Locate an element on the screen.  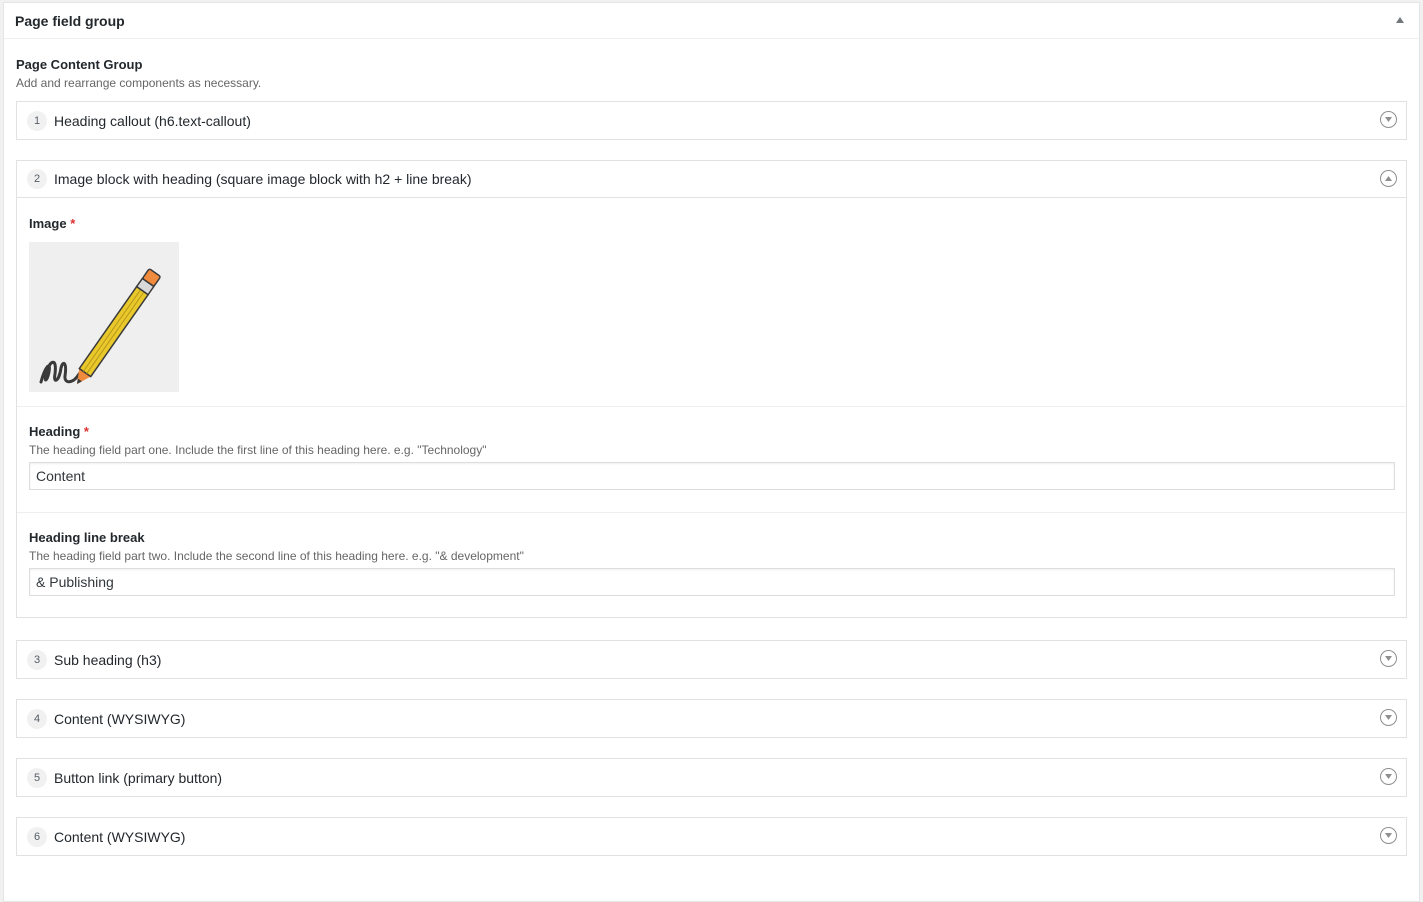
image-thumbnail is located at coordinates (104, 317).